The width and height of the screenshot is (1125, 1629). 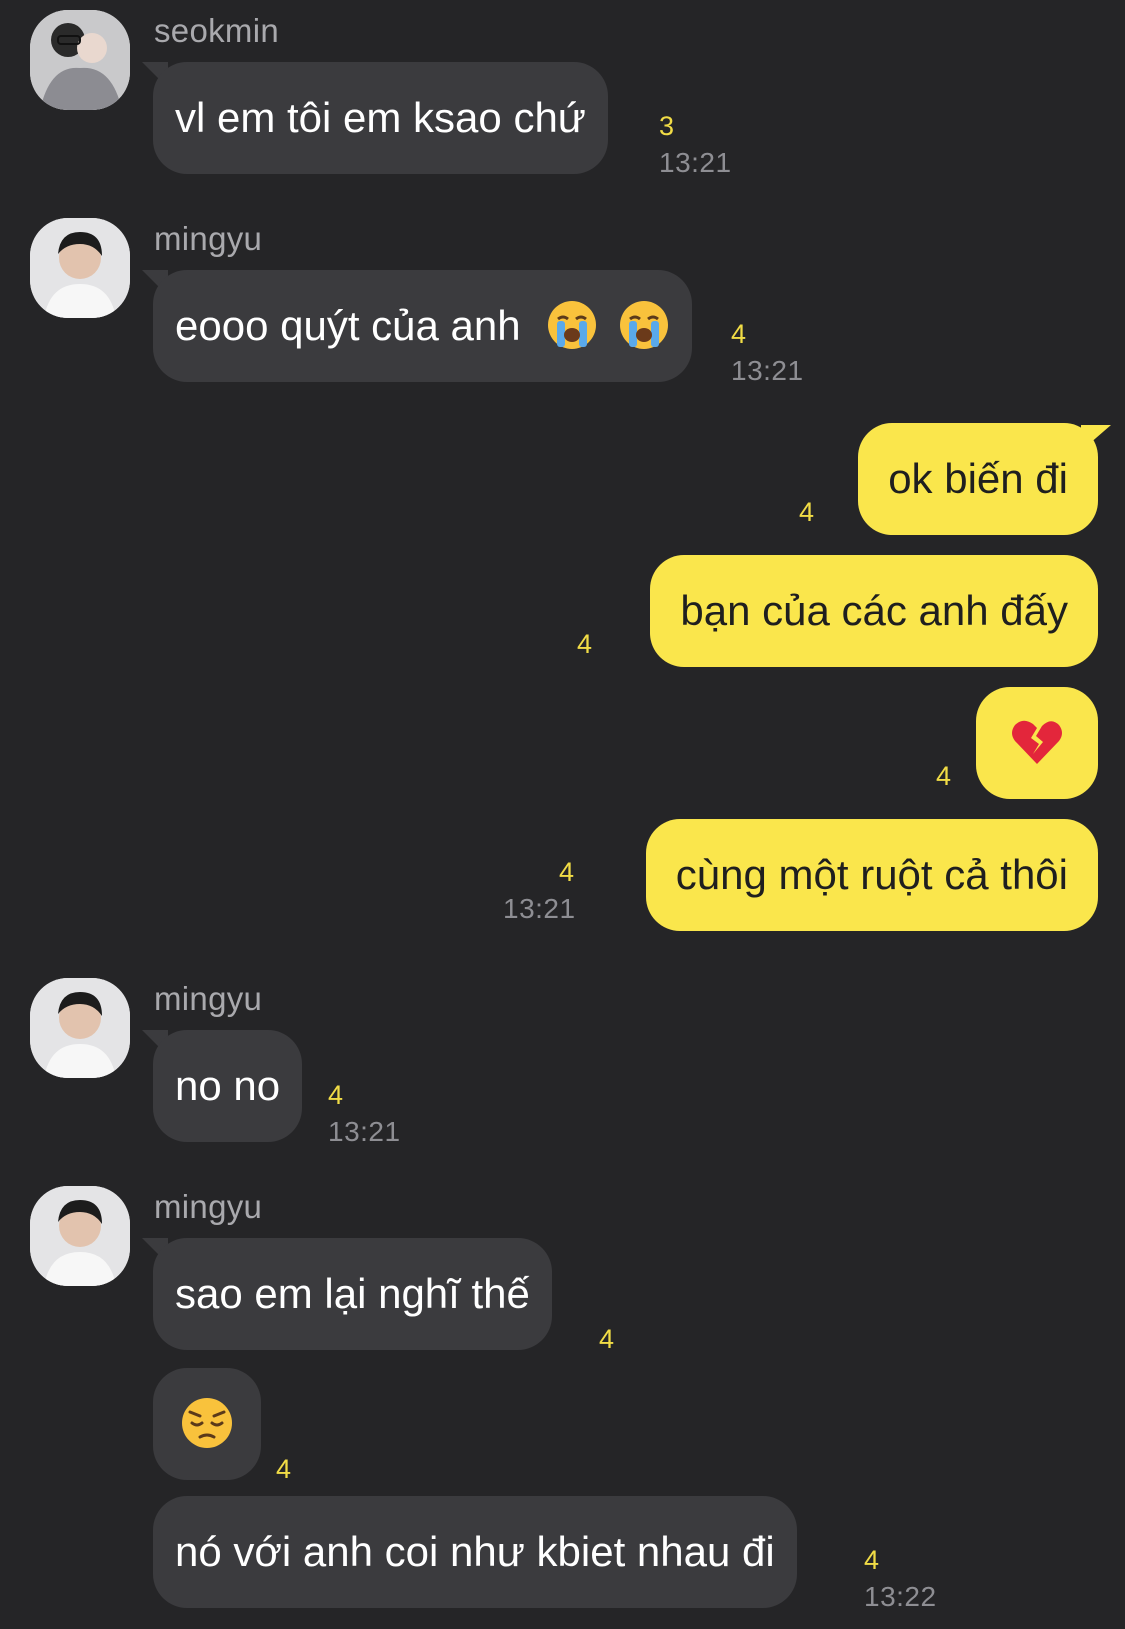 I want to click on broken-heart-icon, so click(x=1037, y=742).